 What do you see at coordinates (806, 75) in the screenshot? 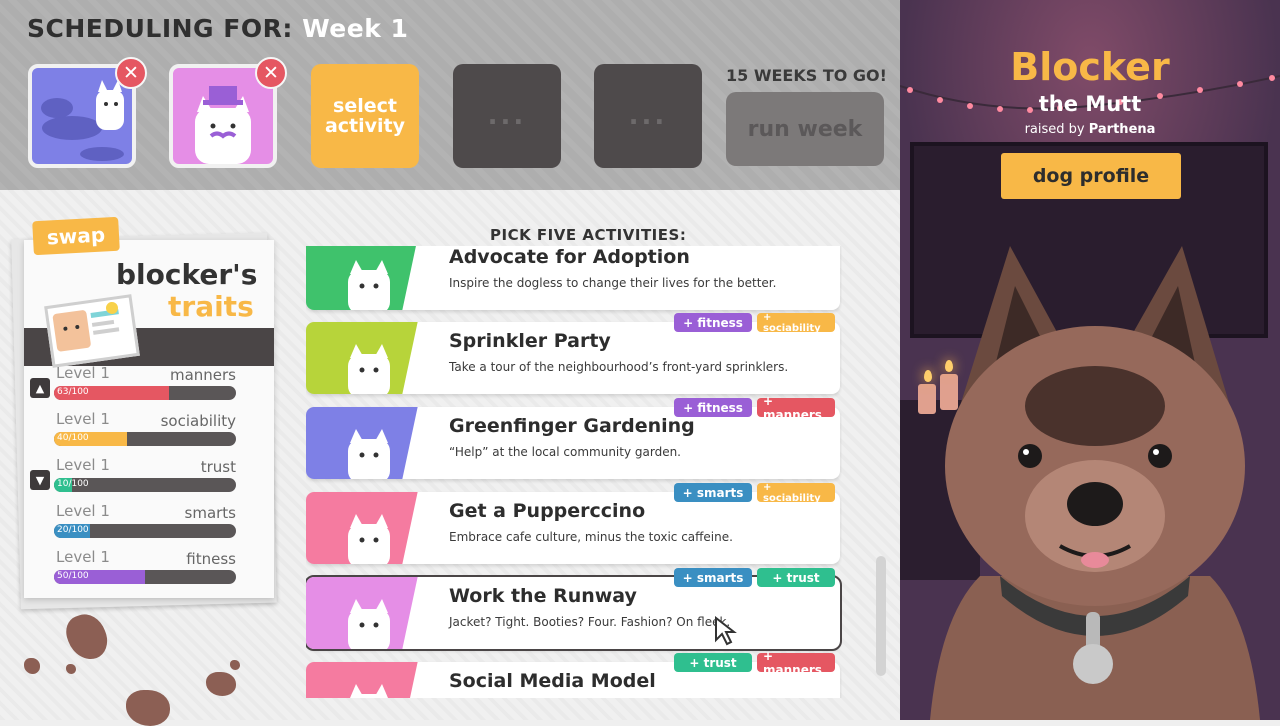
I see `weeks-remaining-label: 15 WEEKS TO GO!` at bounding box center [806, 75].